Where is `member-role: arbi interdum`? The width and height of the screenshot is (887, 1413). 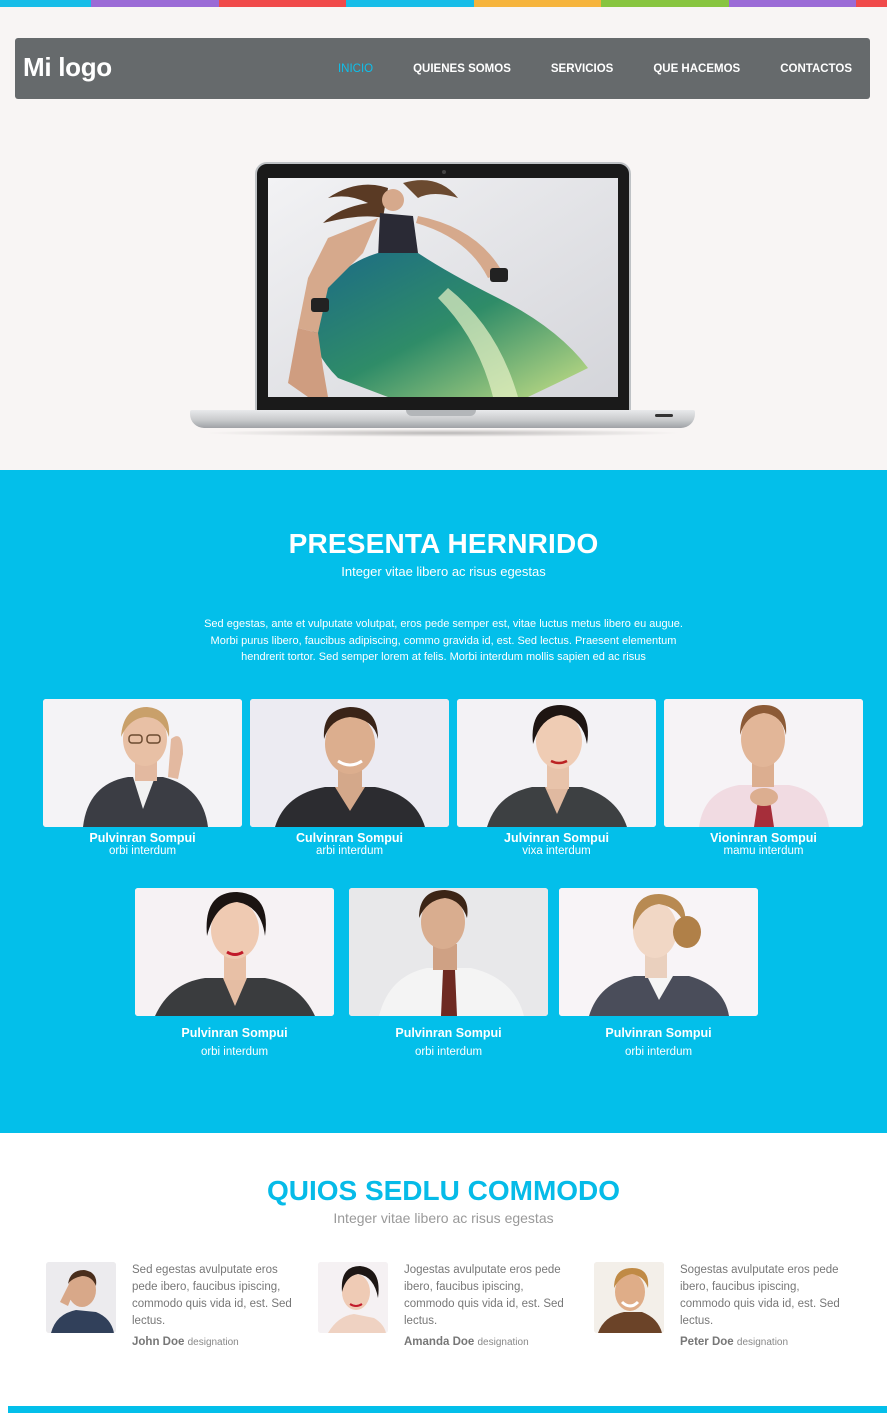 member-role: arbi interdum is located at coordinates (349, 851).